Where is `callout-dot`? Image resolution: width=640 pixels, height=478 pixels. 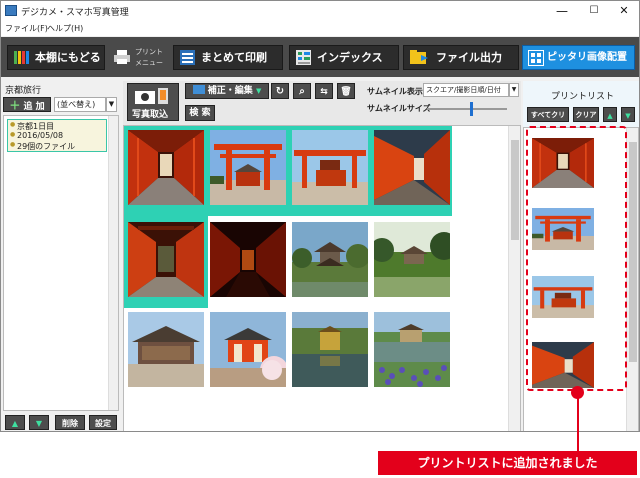 callout-dot is located at coordinates (577, 392).